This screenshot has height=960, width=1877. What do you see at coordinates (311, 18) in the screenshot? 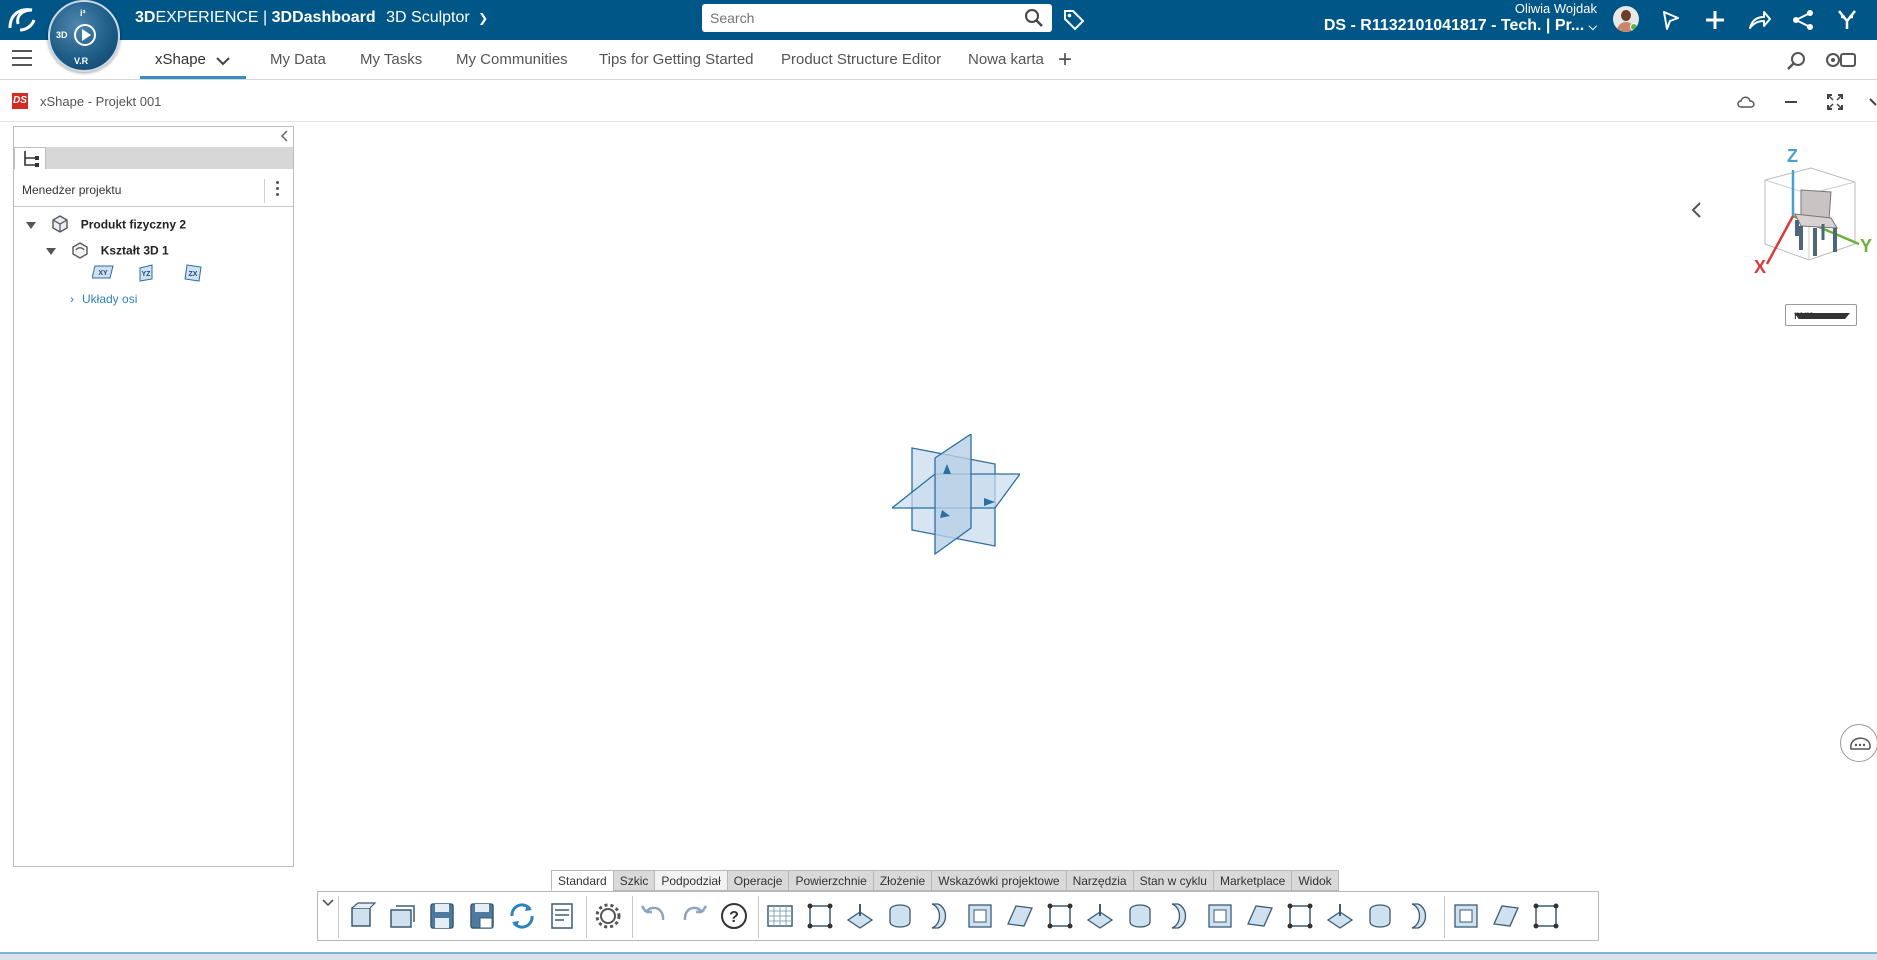
I see `brand-title: 3DEXPERIENCE | 3DDashboard 3D Sculptor ❯` at bounding box center [311, 18].